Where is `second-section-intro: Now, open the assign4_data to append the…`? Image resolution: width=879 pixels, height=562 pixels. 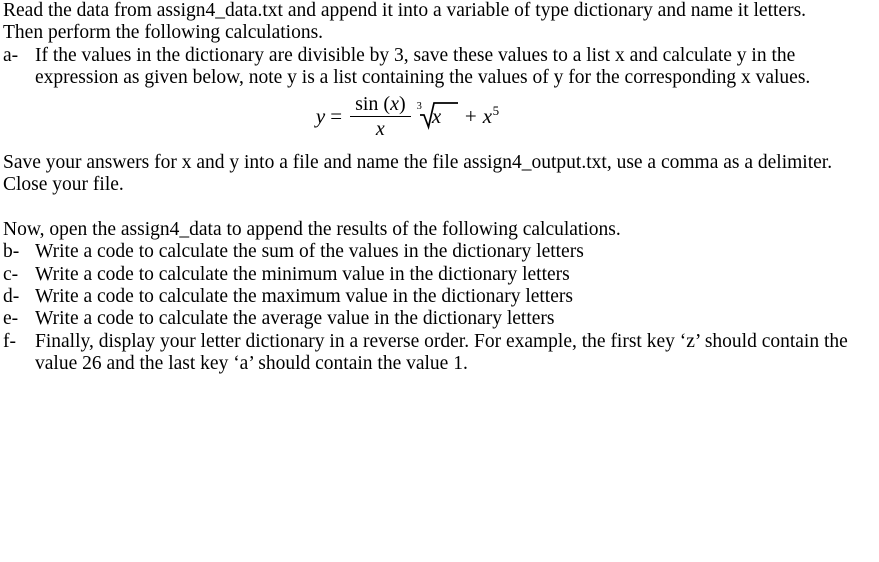
second-section-intro: Now, open the assign4_data to append the… is located at coordinates (312, 229).